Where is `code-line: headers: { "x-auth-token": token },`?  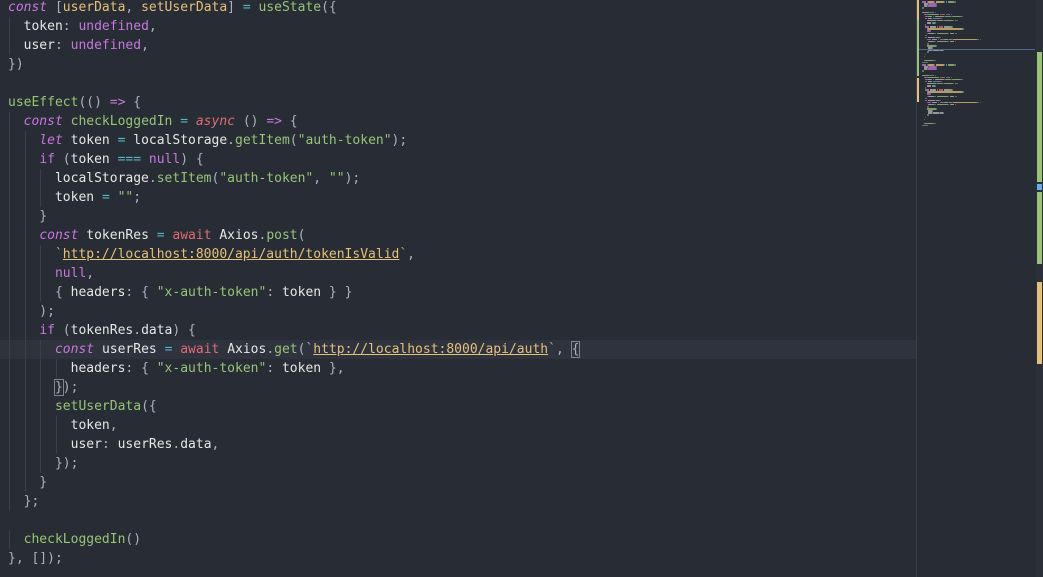 code-line: headers: { "x-auth-token": token }, is located at coordinates (458, 368).